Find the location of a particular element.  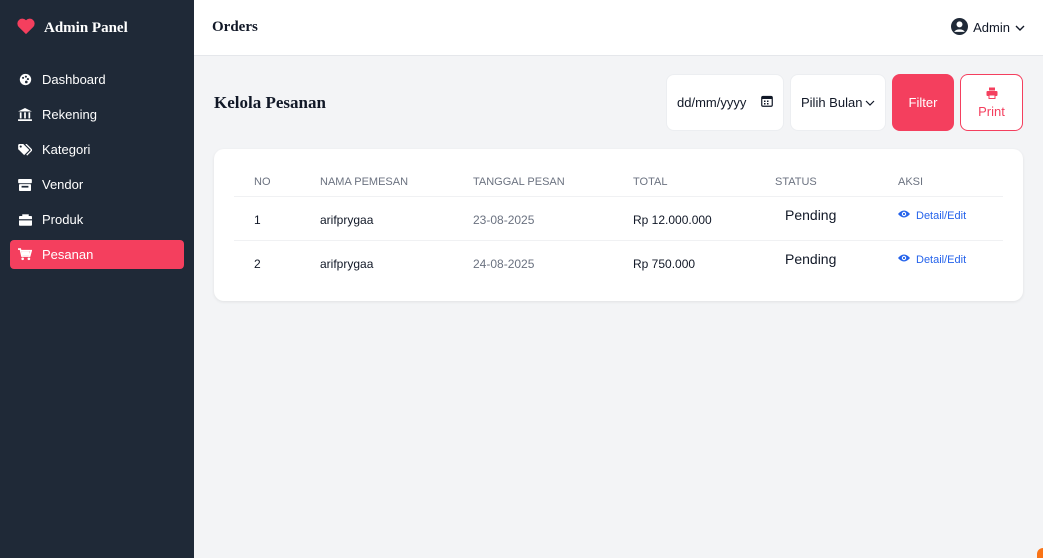

cell-tanggal: 23-08-2025 is located at coordinates (553, 218).